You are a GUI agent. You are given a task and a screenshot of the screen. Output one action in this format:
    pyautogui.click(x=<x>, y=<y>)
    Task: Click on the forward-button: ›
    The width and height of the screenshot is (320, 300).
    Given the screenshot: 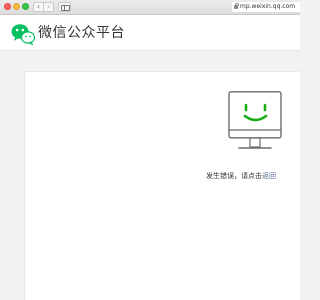 What is the action you would take?
    pyautogui.click(x=48, y=7)
    